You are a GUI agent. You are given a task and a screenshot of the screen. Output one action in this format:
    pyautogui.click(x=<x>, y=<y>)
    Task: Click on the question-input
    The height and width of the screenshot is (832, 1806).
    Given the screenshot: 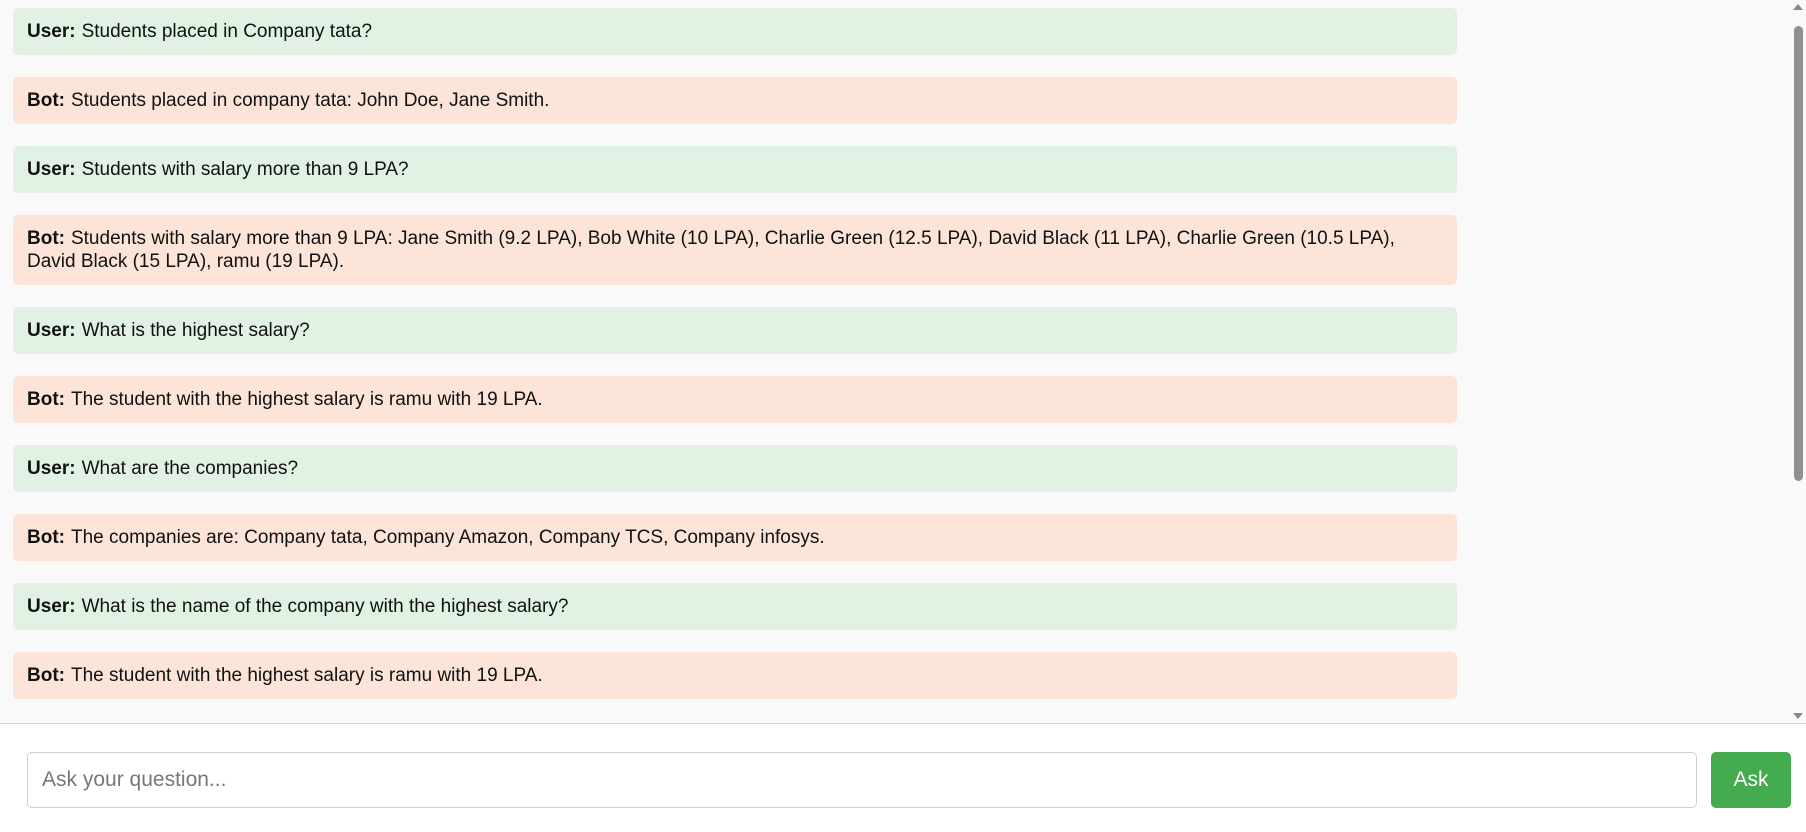 What is the action you would take?
    pyautogui.click(x=862, y=780)
    